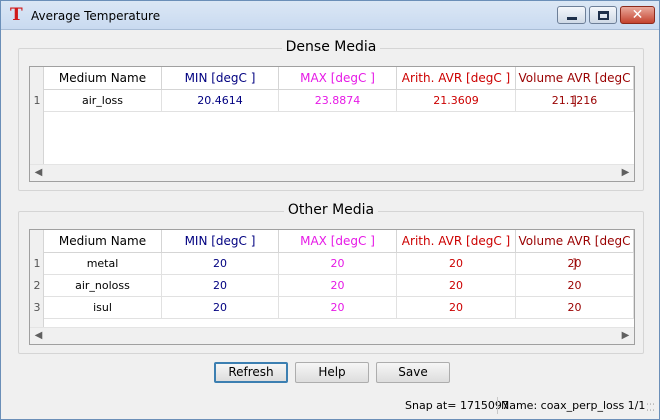 The image size is (660, 420). I want to click on cell-min: 20.4614, so click(220, 101).